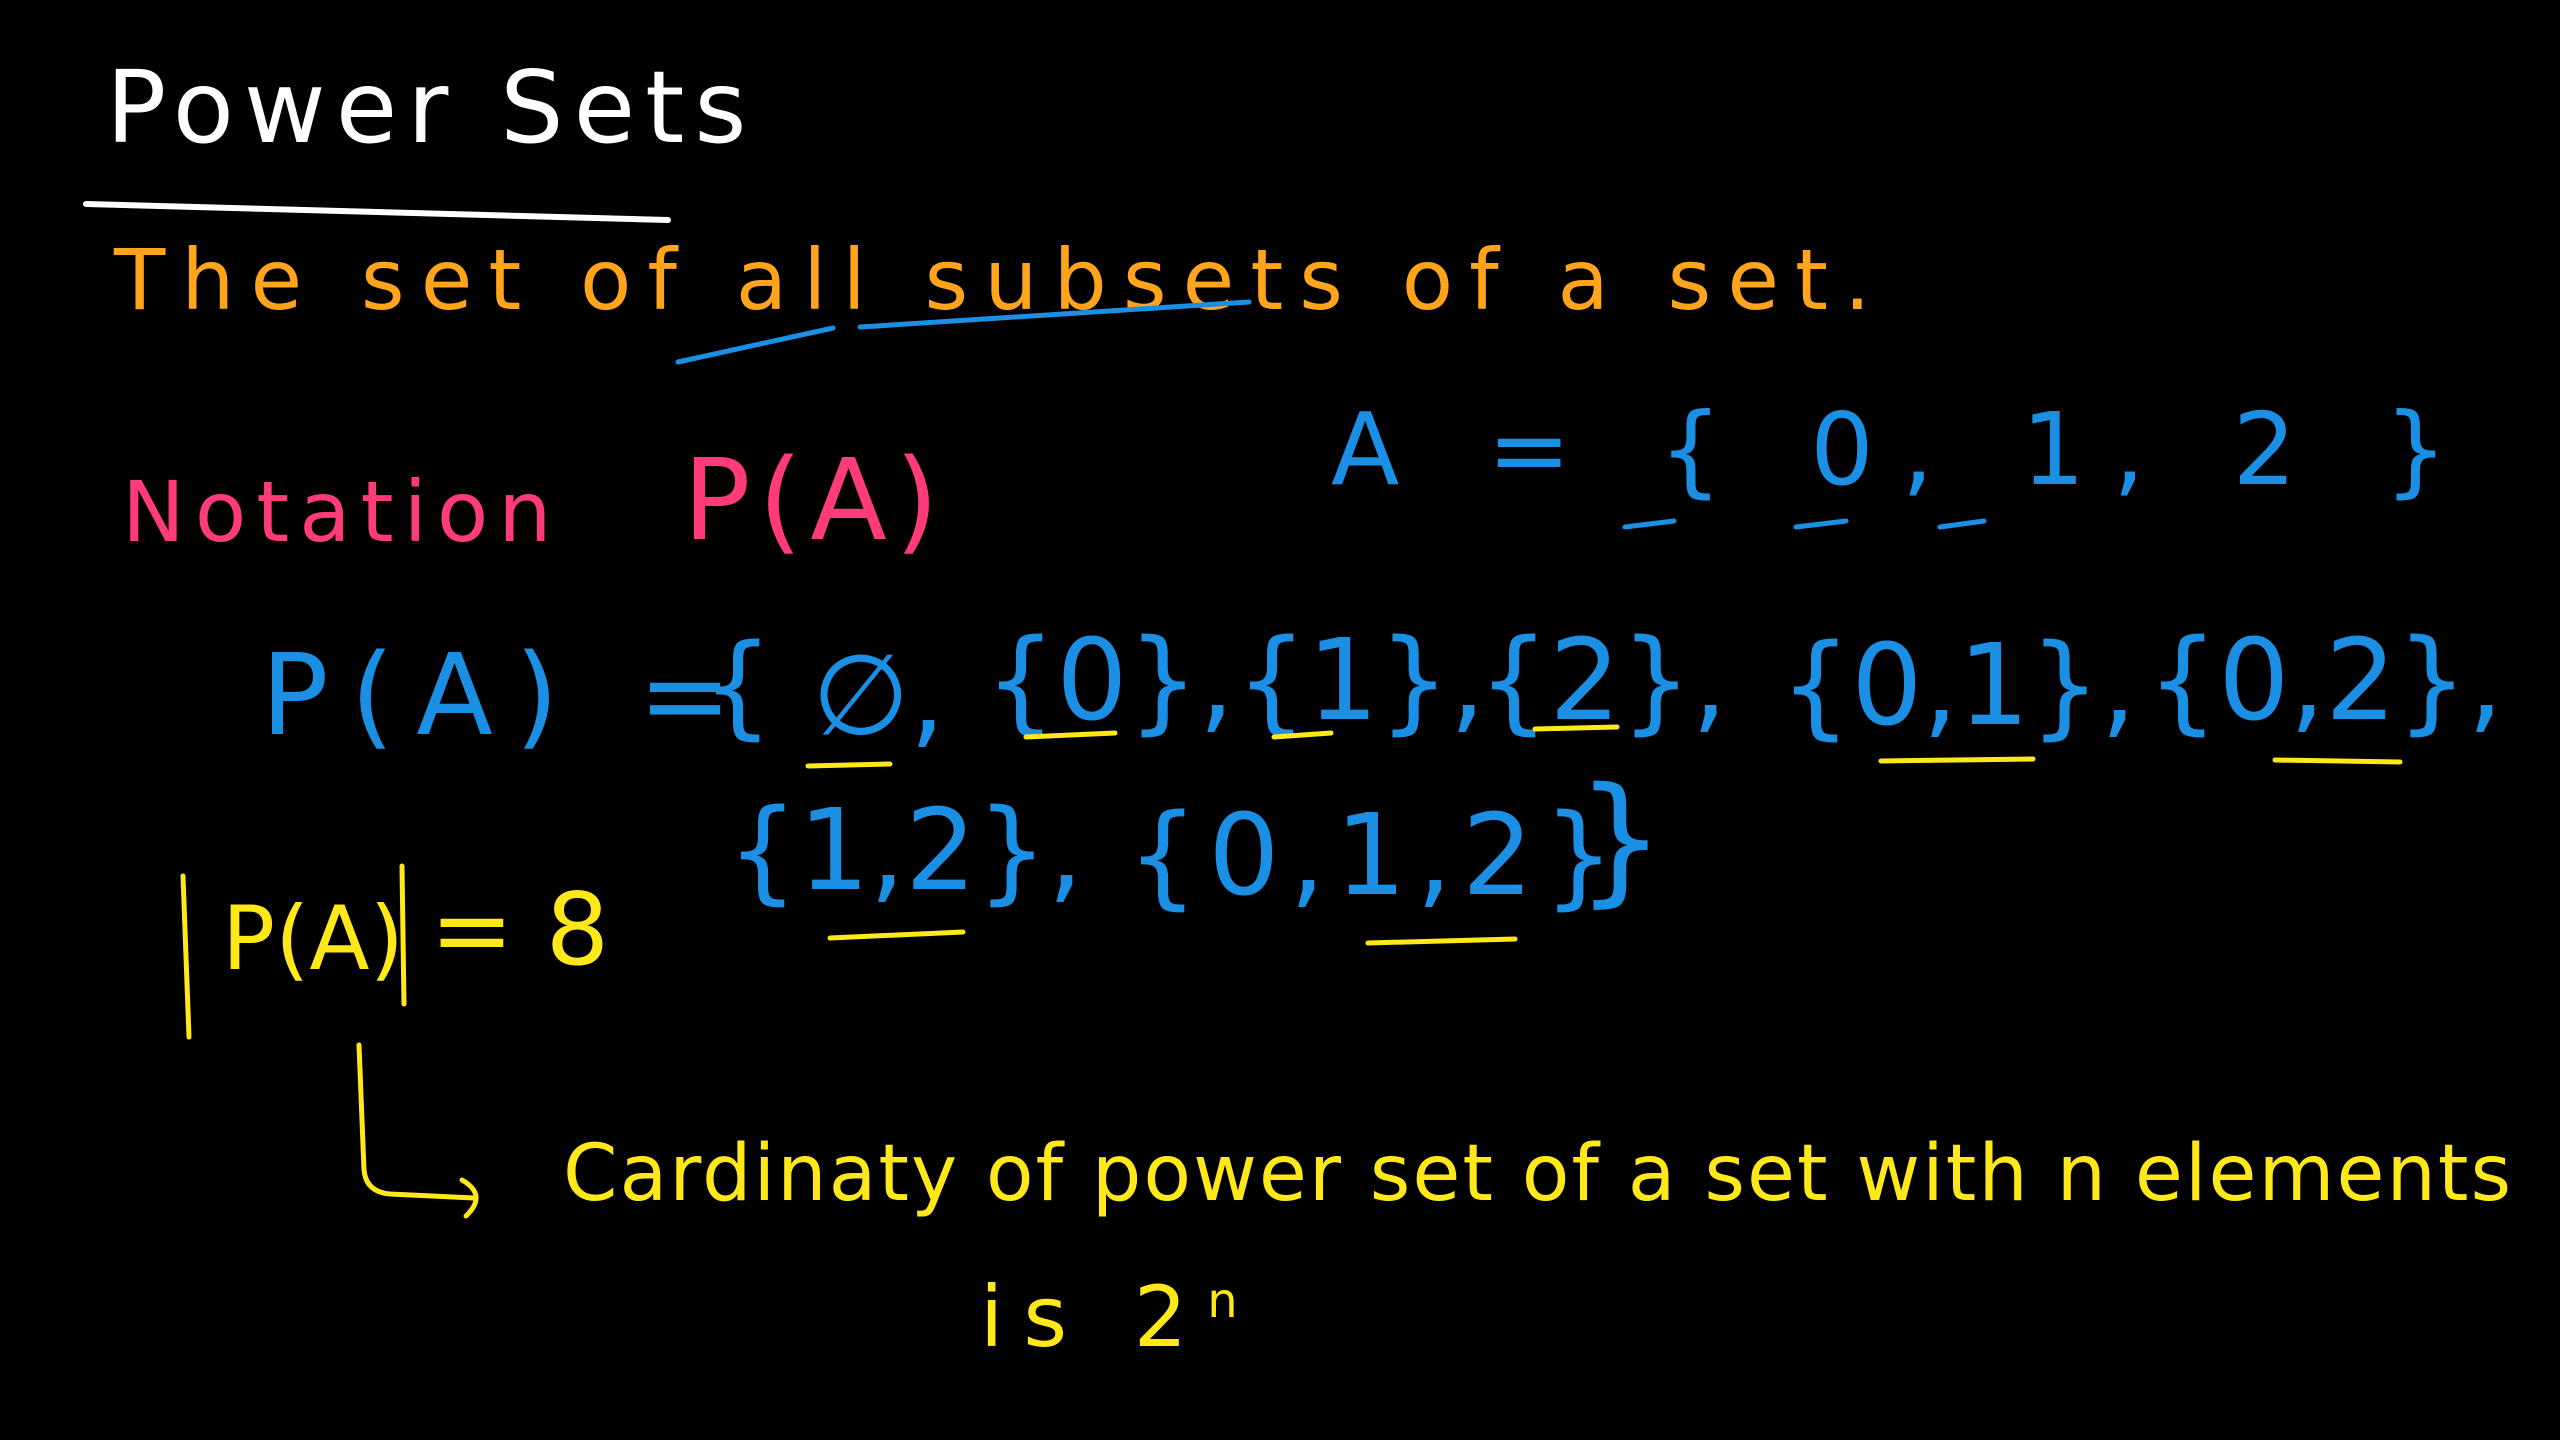  Describe the element at coordinates (377, 212) in the screenshot. I see `title-underline` at that location.